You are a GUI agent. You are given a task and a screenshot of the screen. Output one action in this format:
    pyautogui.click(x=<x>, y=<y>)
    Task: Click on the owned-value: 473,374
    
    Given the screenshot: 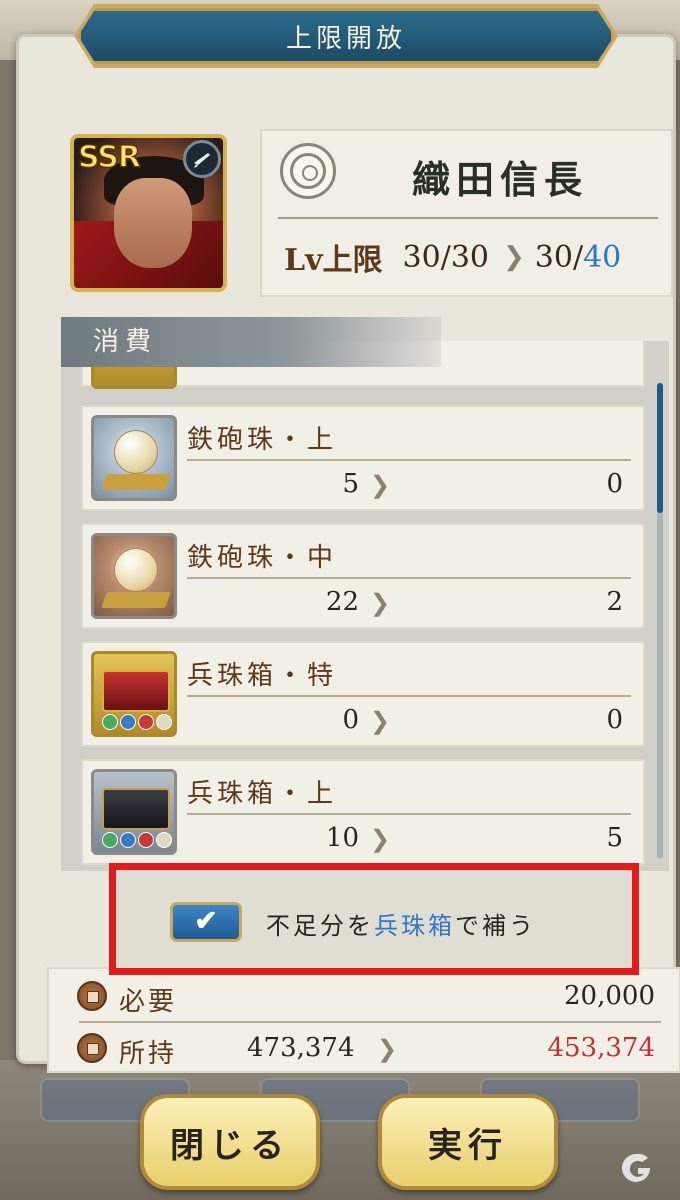 What is the action you would take?
    pyautogui.click(x=301, y=1048)
    